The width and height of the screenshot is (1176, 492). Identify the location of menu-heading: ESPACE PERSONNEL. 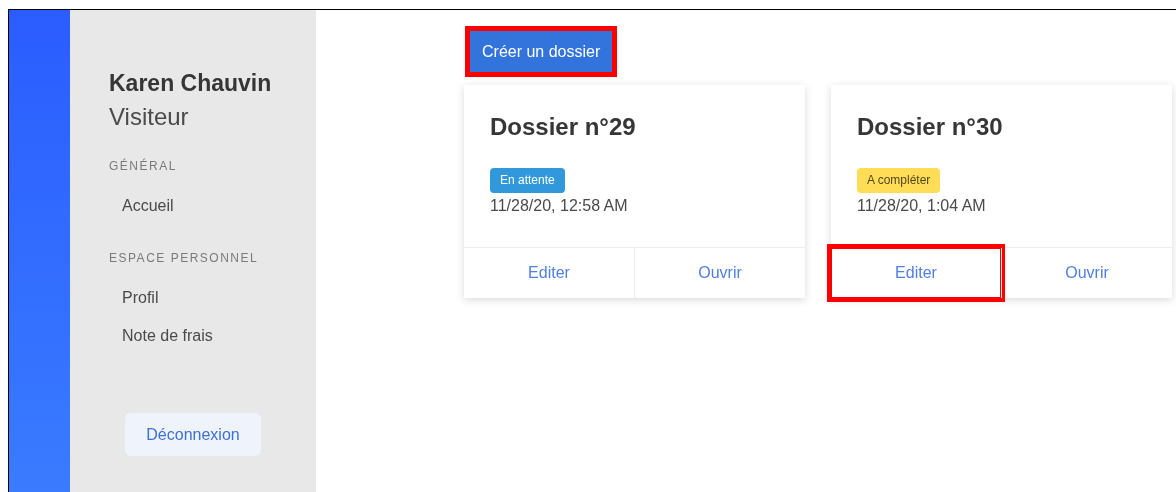
(184, 258).